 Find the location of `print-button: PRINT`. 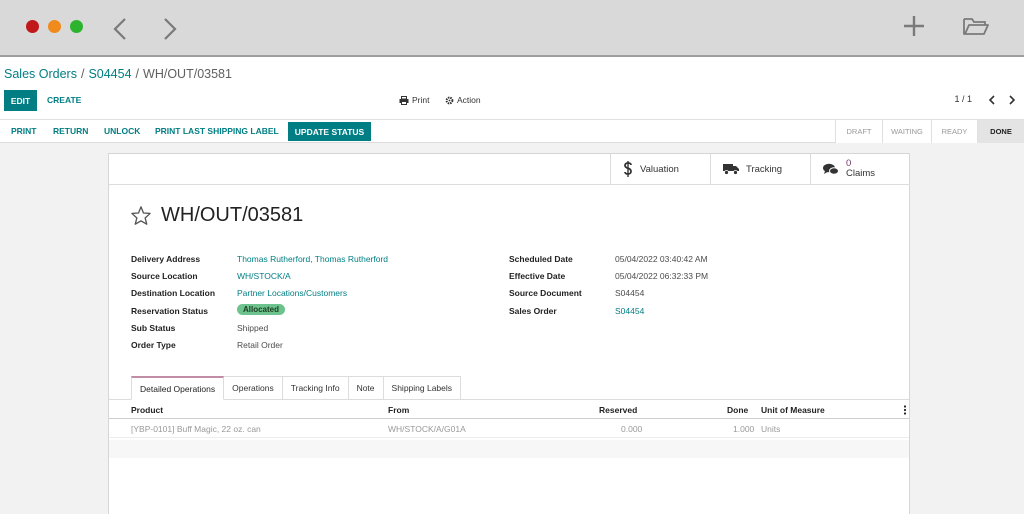

print-button: PRINT is located at coordinates (24, 131).